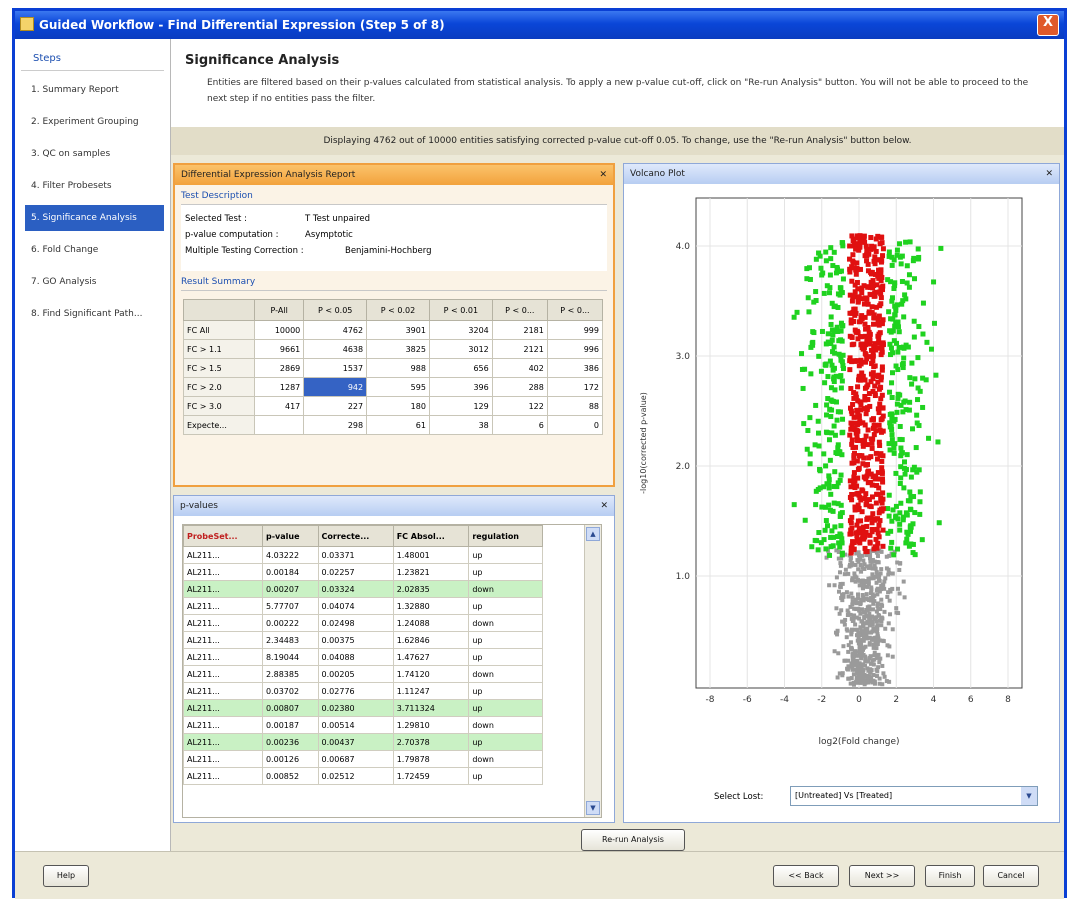  I want to click on scroll-up-icon: ▲, so click(593, 534).